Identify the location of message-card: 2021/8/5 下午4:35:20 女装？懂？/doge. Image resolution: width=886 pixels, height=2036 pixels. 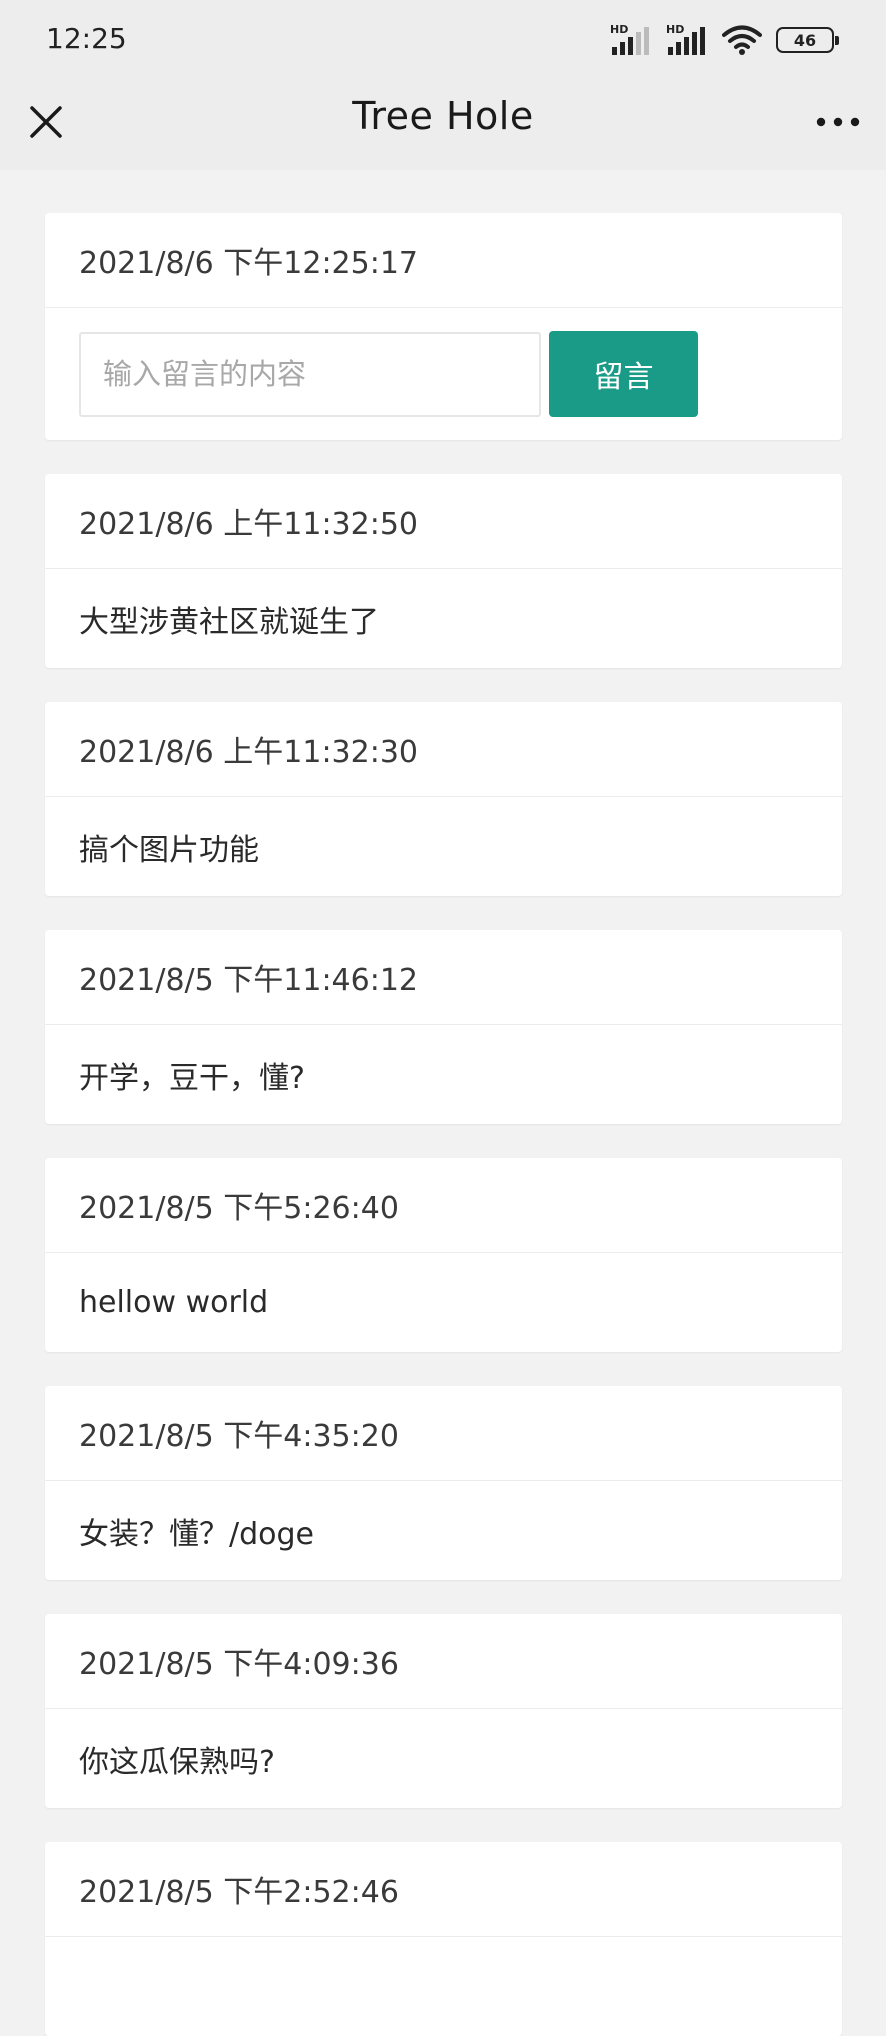
(443, 1483).